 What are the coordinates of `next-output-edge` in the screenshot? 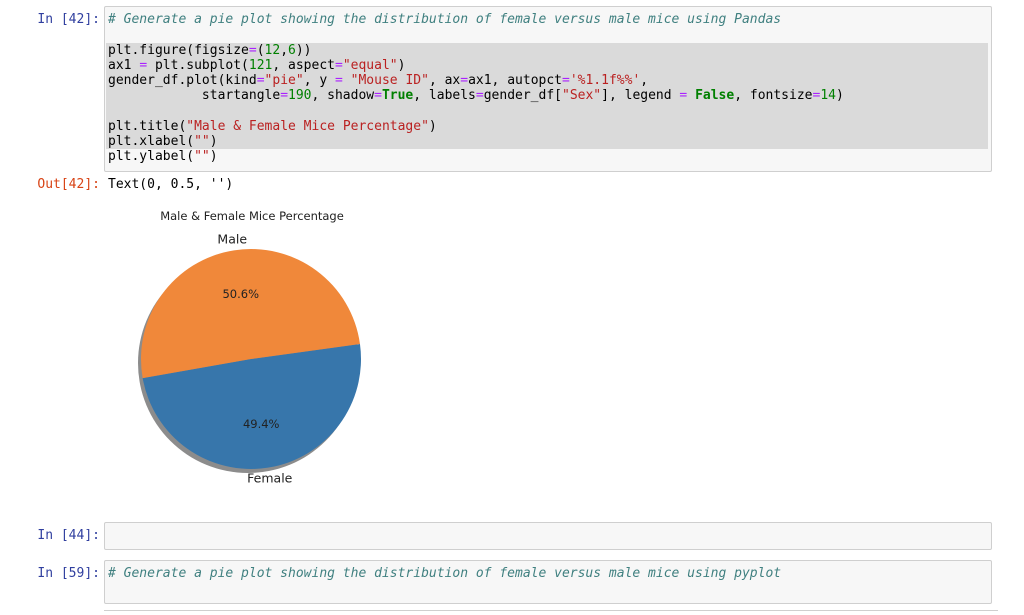 It's located at (551, 610).